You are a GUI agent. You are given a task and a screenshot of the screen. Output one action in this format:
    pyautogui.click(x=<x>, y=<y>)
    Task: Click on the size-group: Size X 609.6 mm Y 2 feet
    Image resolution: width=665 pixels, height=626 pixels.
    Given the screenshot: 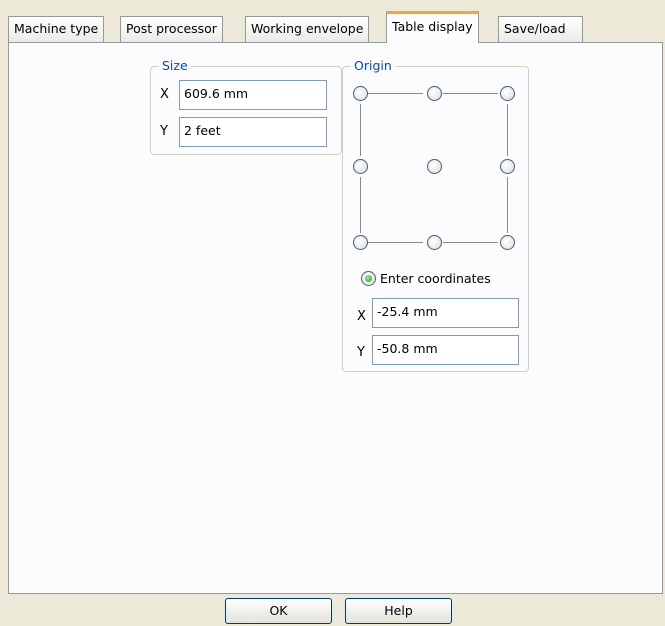 What is the action you would take?
    pyautogui.click(x=246, y=106)
    